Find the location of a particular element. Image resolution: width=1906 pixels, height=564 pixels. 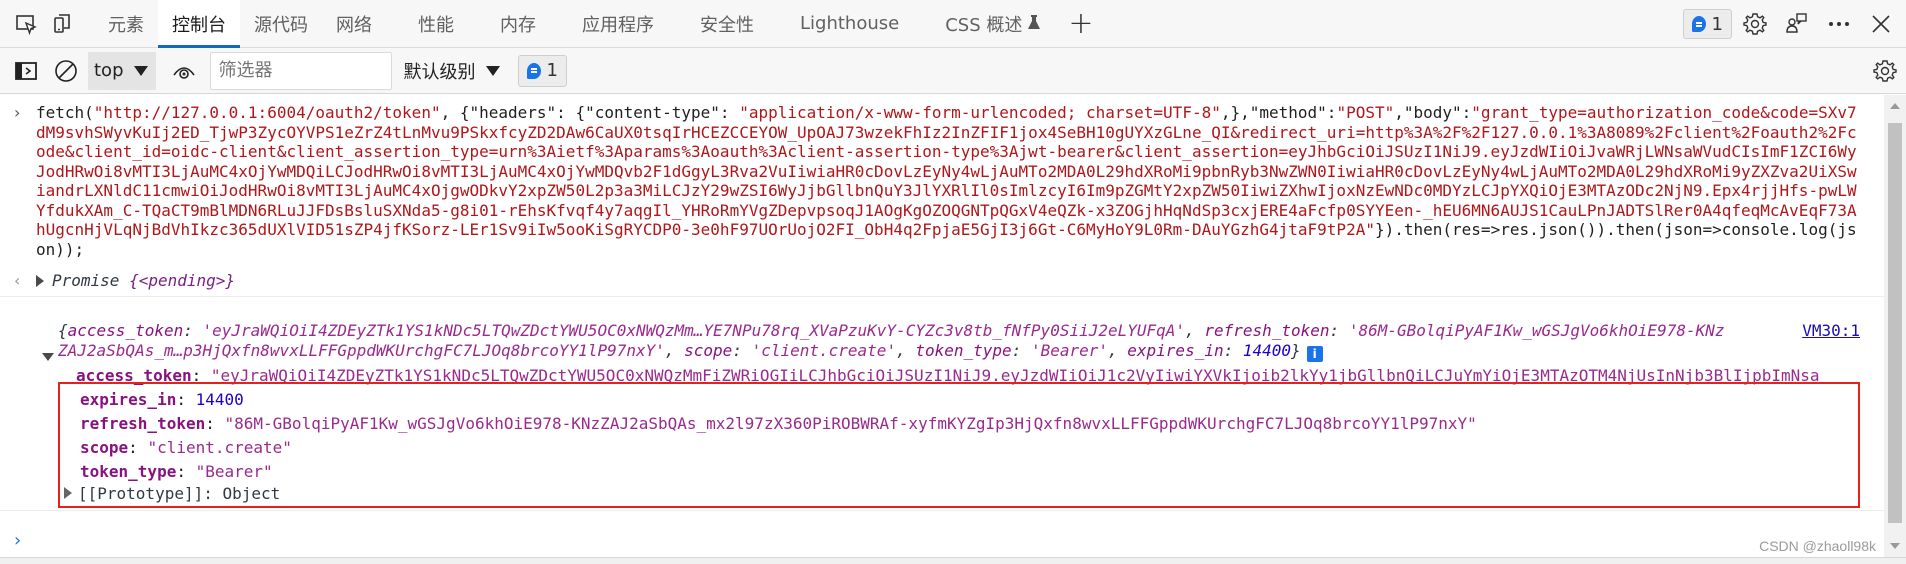

add-tab-button: + is located at coordinates (1080, 23).